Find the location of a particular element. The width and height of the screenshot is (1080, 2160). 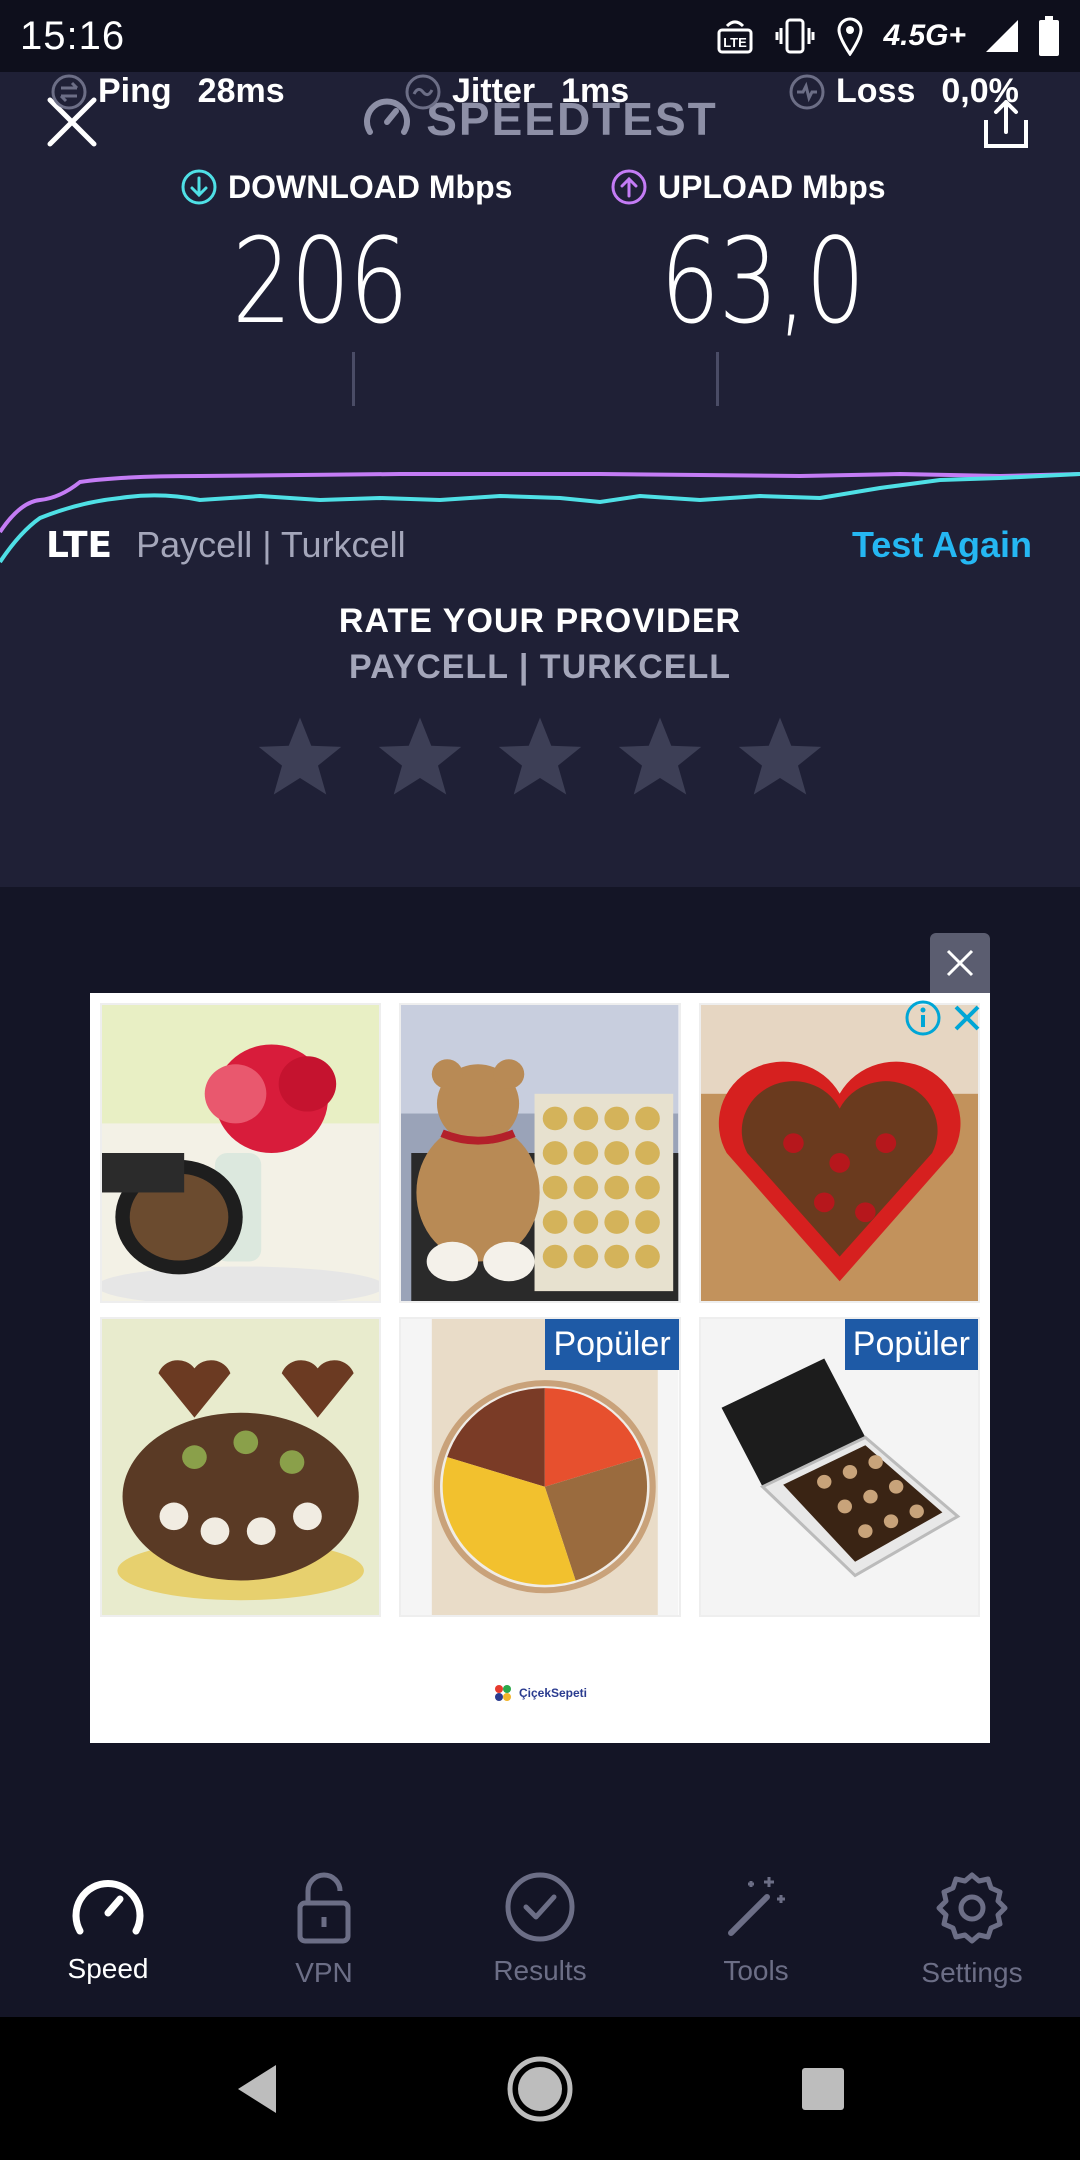

nav-settings-label: Settings is located at coordinates (972, 1972).